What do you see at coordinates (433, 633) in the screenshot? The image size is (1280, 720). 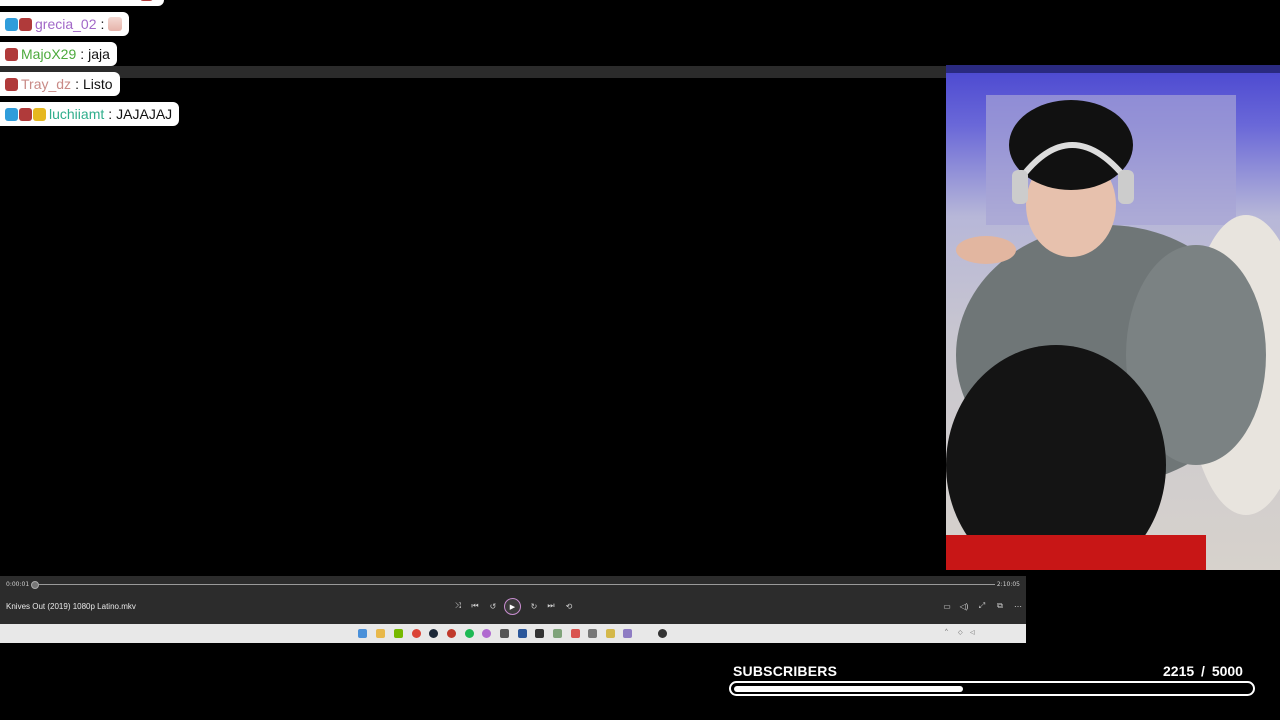 I see `steam-icon` at bounding box center [433, 633].